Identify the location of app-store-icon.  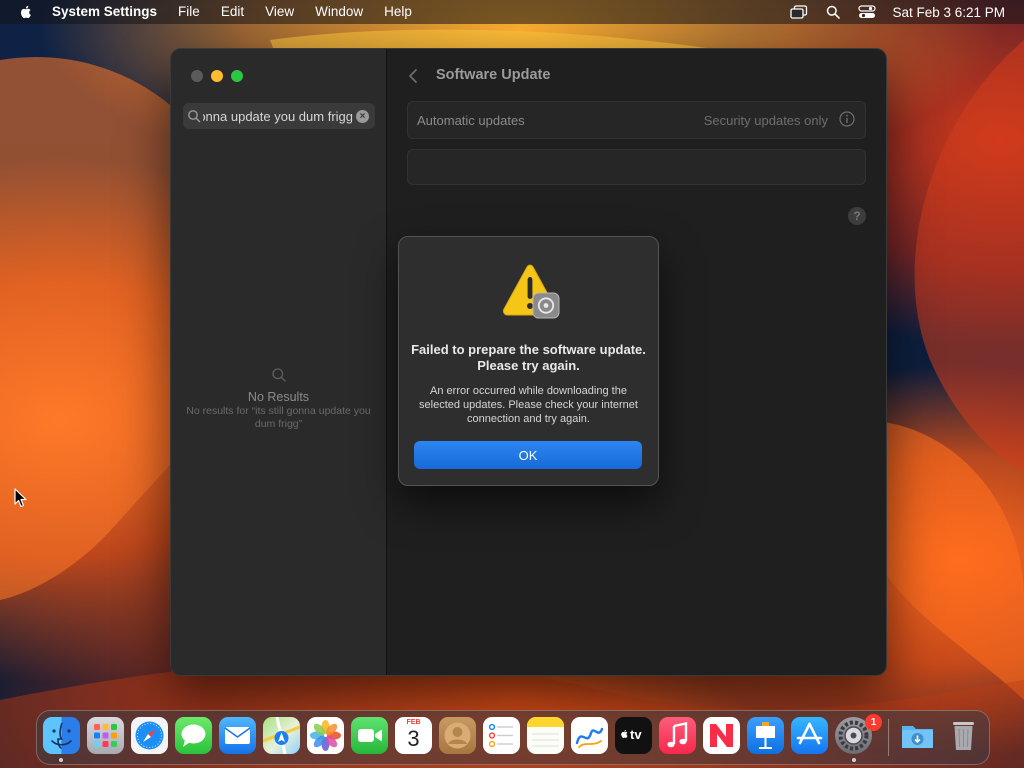
(809, 735).